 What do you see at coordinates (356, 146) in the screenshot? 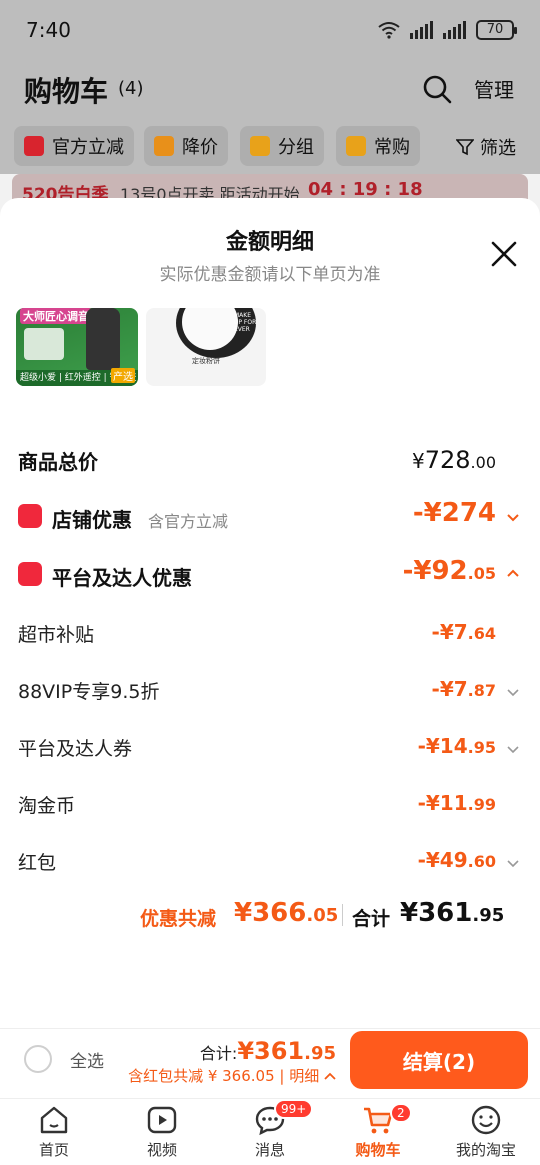
I see `bag-icon` at bounding box center [356, 146].